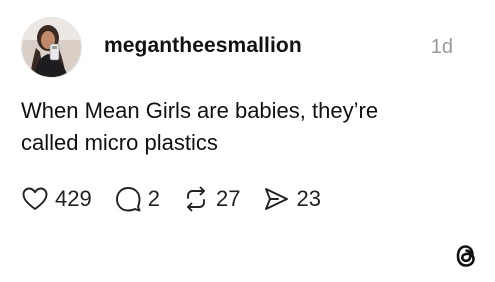 Image resolution: width=495 pixels, height=282 pixels. Describe the element at coordinates (119, 142) in the screenshot. I see `post-text-line: called micro plastics` at that location.